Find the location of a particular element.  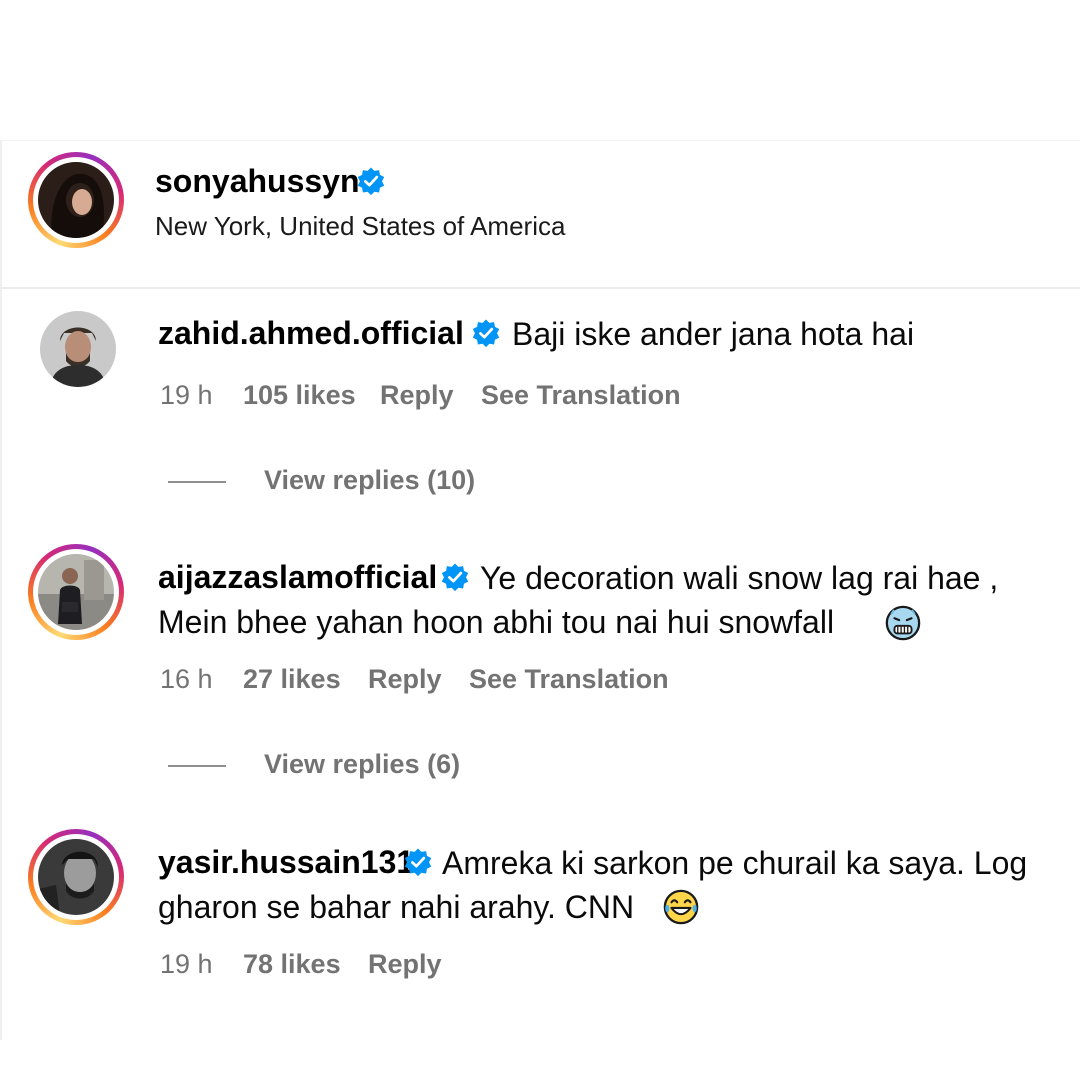

view-replies-button: View replies (6) is located at coordinates (362, 764).